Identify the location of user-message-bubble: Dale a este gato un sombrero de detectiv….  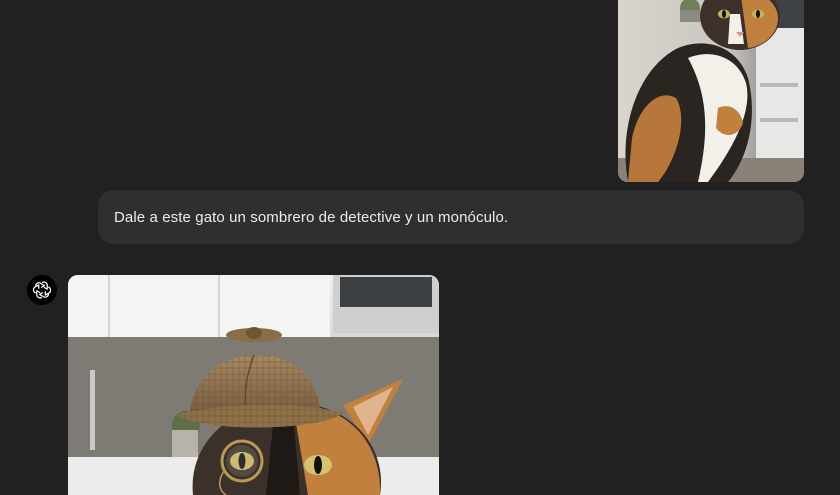
(451, 217).